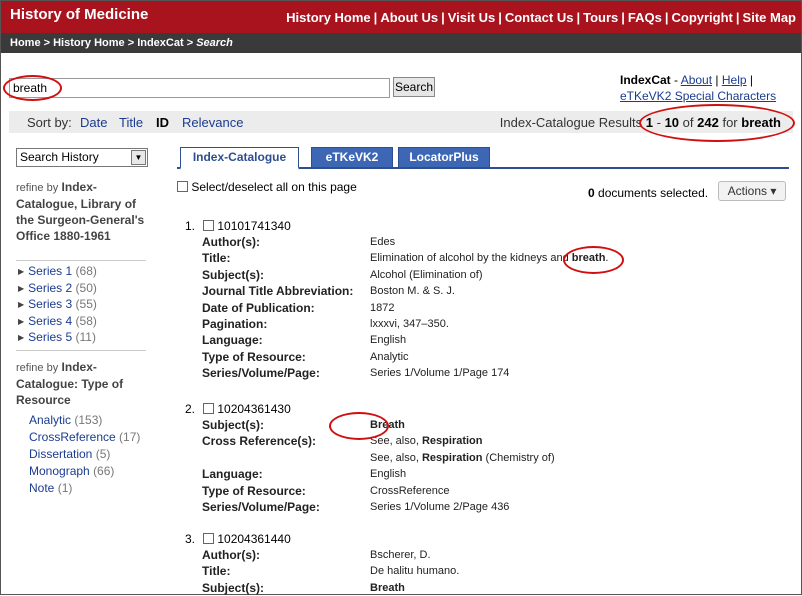 This screenshot has width=802, height=596. I want to click on sort-date: Date, so click(93, 122).